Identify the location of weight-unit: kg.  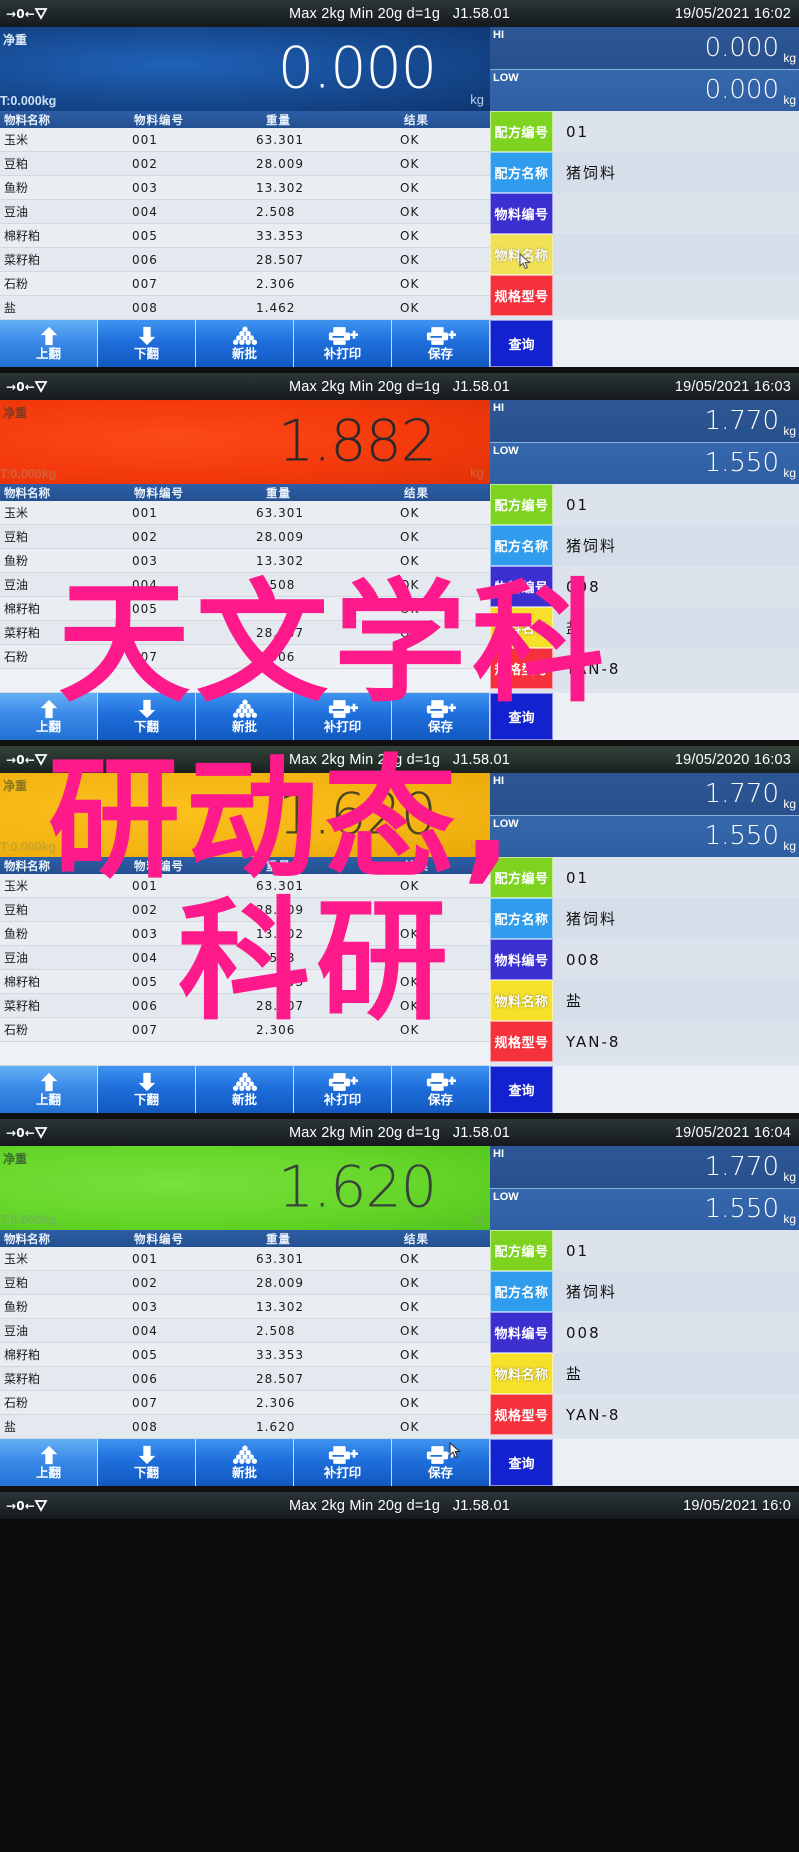
(477, 99).